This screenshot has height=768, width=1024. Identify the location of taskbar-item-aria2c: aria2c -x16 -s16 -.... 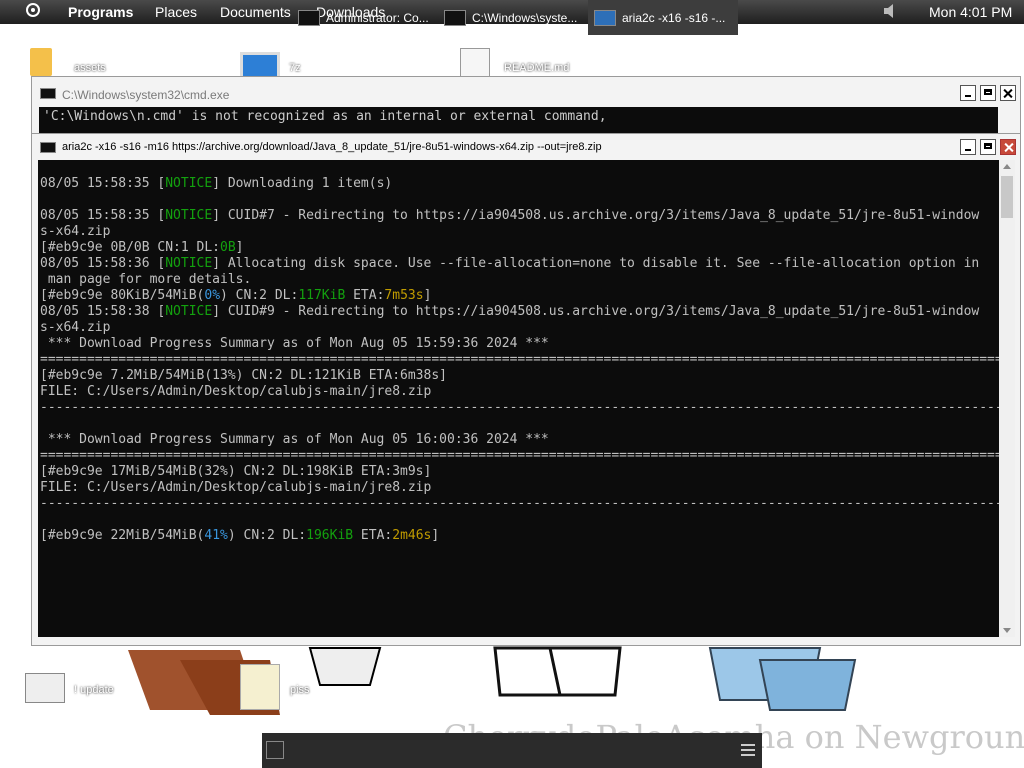
(663, 17).